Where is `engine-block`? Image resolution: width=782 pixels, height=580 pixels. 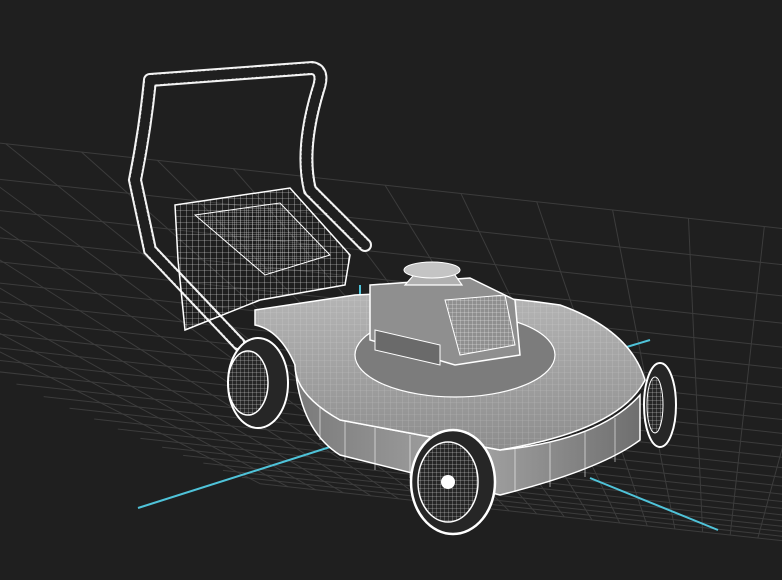 engine-block is located at coordinates (445, 313).